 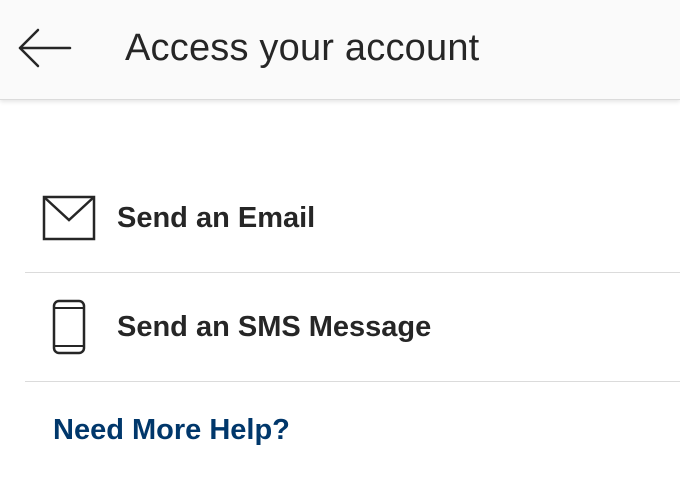 What do you see at coordinates (69, 218) in the screenshot?
I see `envelope-icon` at bounding box center [69, 218].